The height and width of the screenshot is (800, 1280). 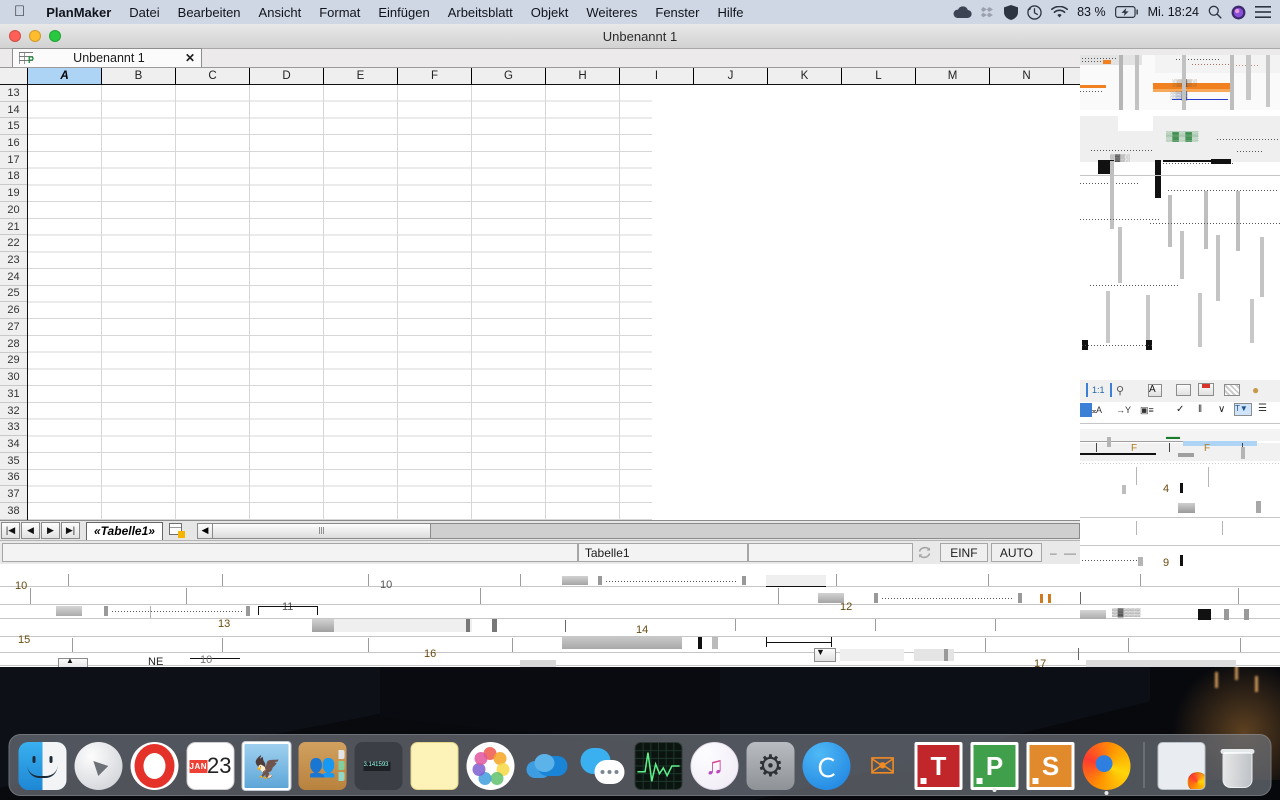 What do you see at coordinates (139, 76) in the screenshot?
I see `column-header-b: B` at bounding box center [139, 76].